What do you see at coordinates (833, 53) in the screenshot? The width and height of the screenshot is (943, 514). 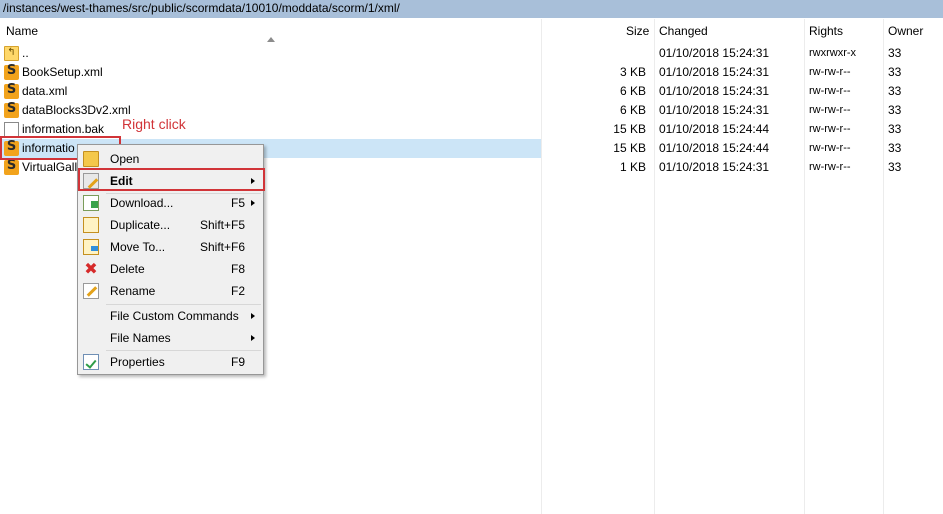 I see `file-rights: rwxrwxr-x` at bounding box center [833, 53].